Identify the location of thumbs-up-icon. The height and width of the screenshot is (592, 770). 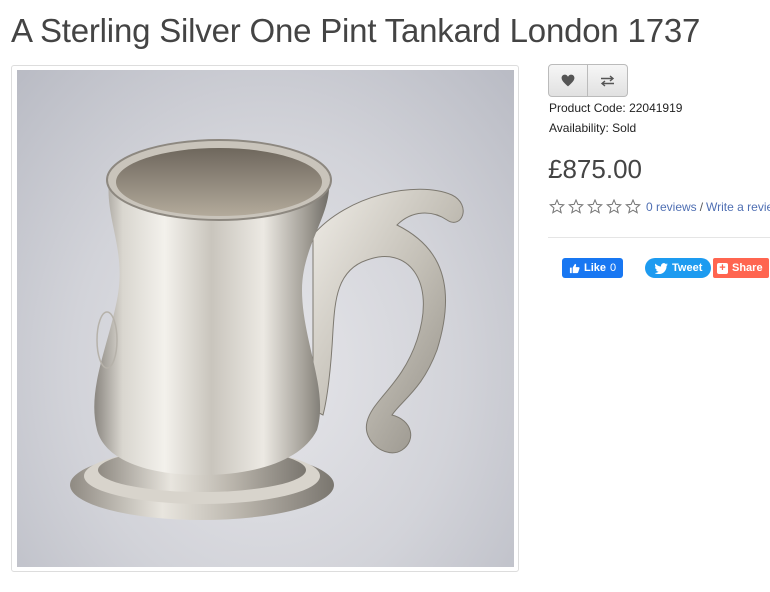
(574, 268).